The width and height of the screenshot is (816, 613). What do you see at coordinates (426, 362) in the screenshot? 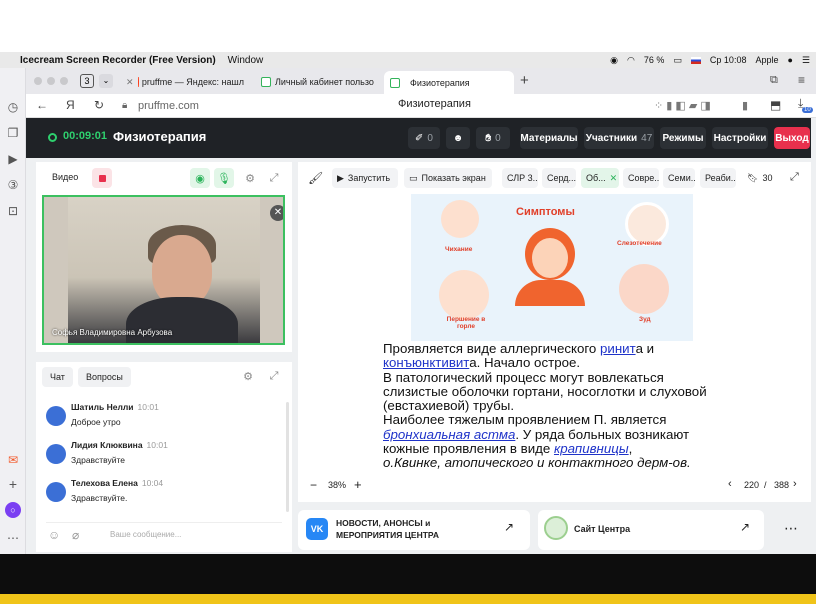
I see `conjunctivitis-link: конъюнктивит` at bounding box center [426, 362].